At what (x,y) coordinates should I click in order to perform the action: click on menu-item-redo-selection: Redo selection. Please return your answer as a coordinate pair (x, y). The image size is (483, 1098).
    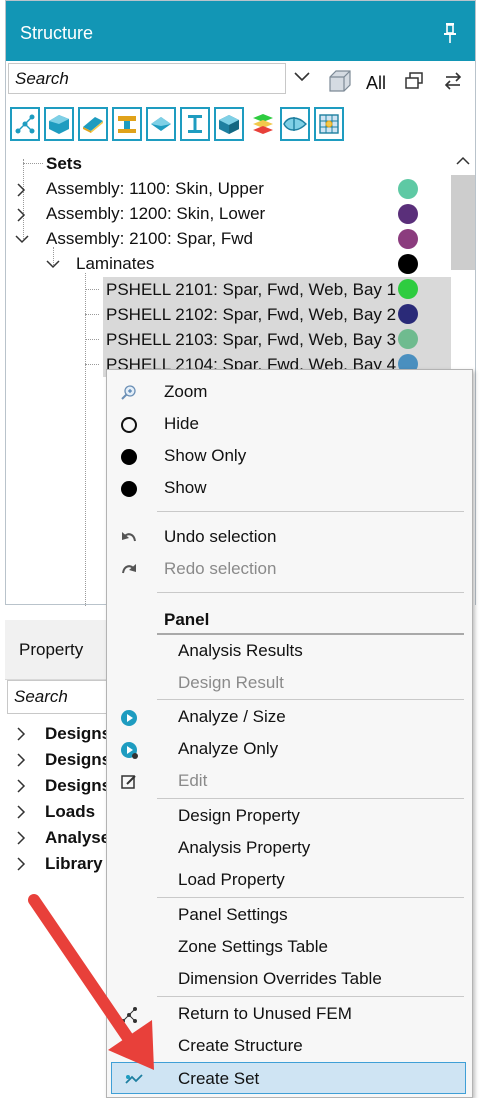
    Looking at the image, I should click on (289, 569).